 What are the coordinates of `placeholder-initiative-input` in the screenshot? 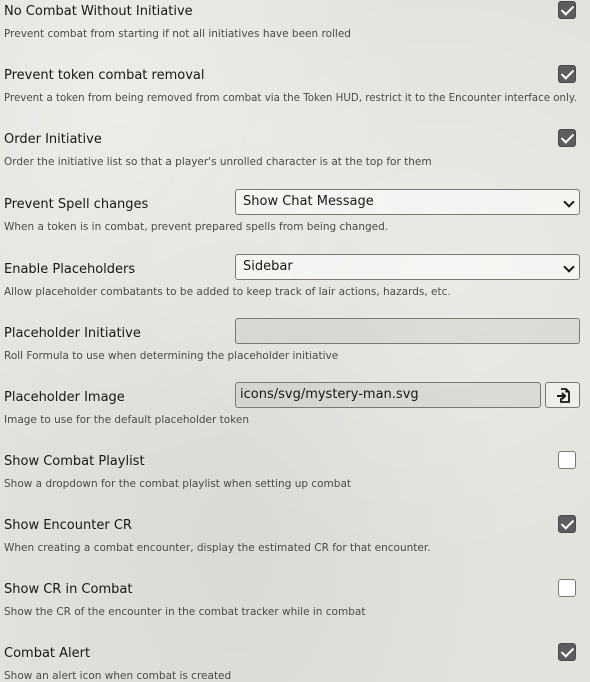 It's located at (407, 331).